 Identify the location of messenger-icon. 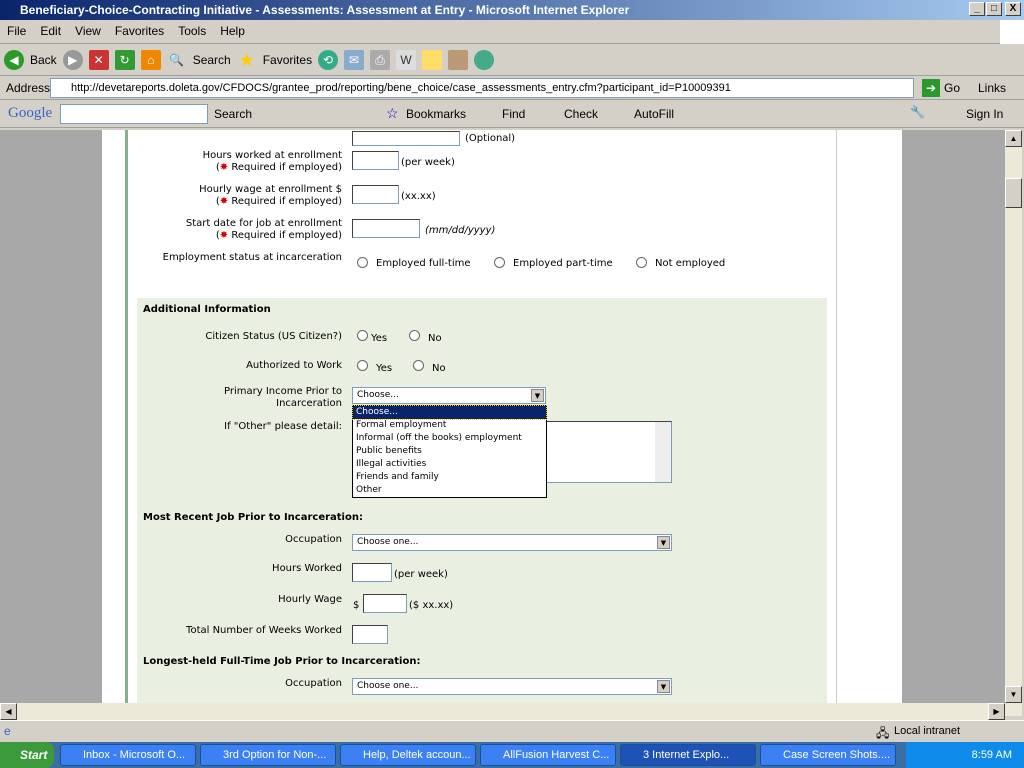
(484, 59).